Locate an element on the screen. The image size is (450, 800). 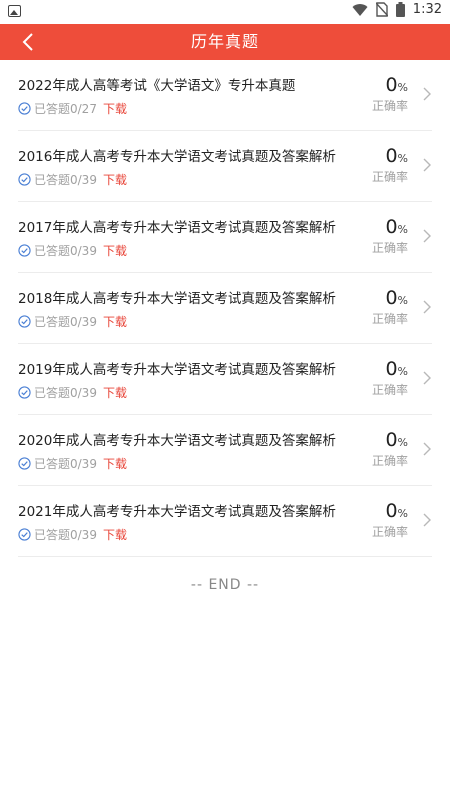
answered-count: 已答题0/27 is located at coordinates (65, 109).